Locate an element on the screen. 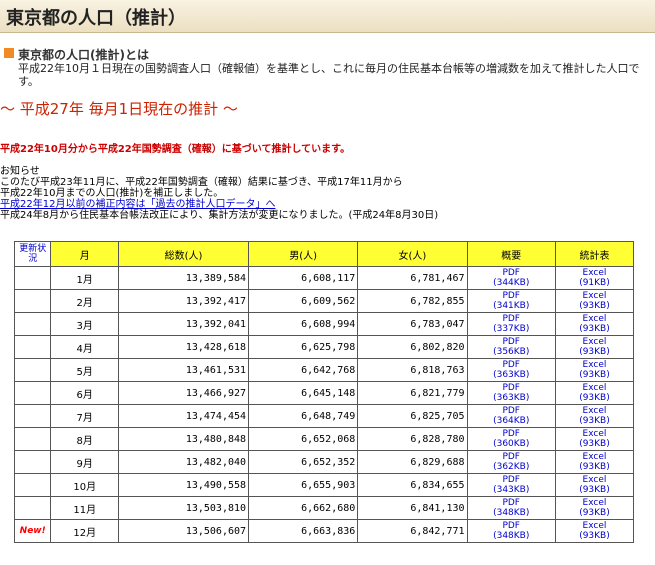 This screenshot has width=655, height=565. male-cell: 6,652,068 is located at coordinates (303, 439).